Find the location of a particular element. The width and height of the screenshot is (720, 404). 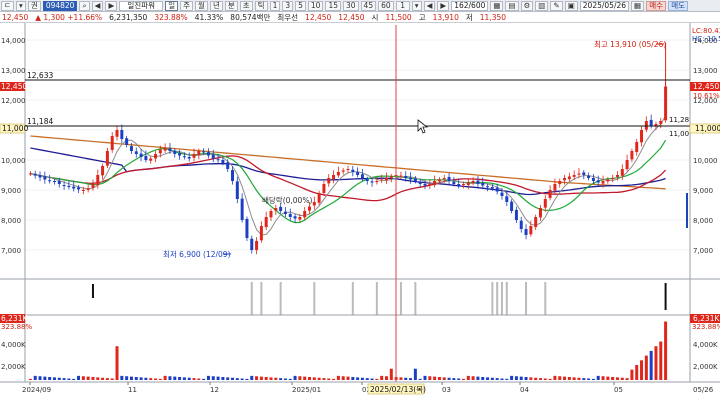

chart-type-icon: ▥ is located at coordinates (542, 5).